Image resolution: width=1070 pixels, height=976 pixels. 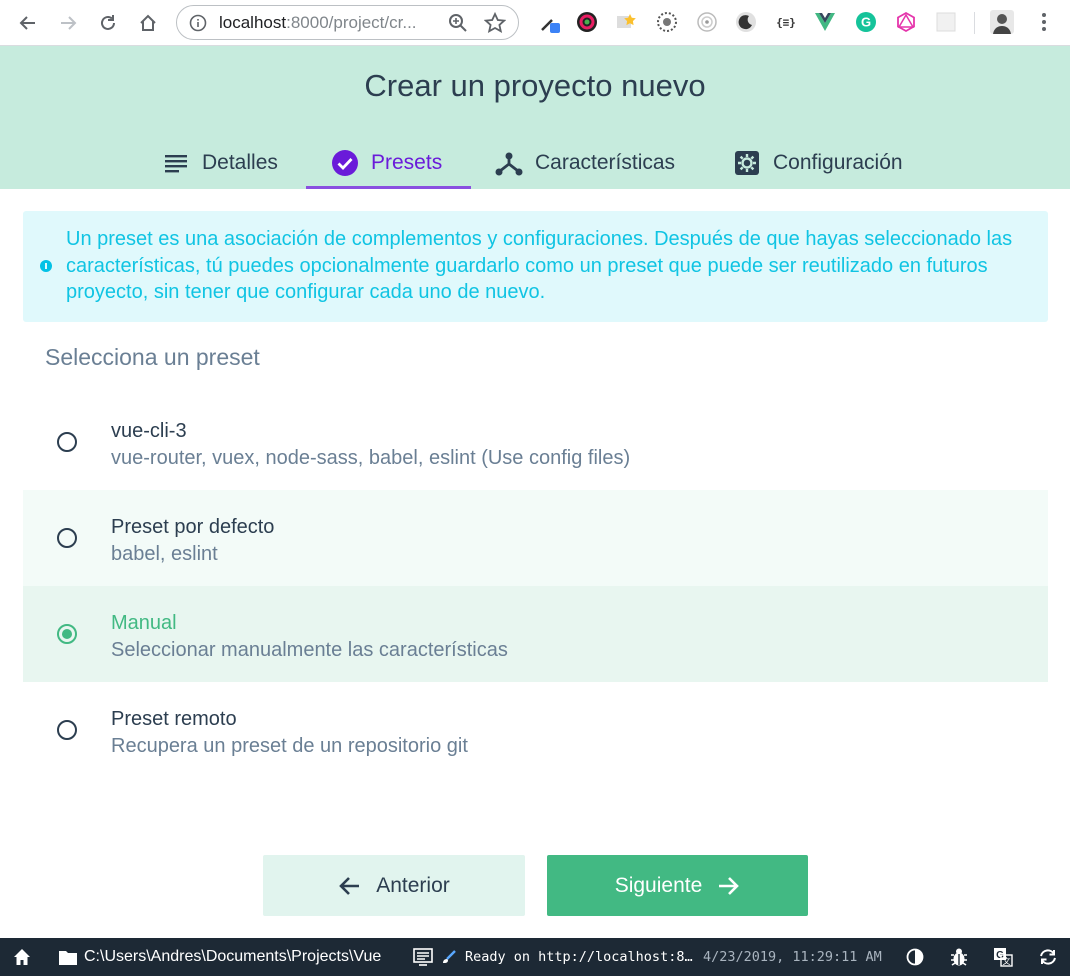 I want to click on radio-button-selected, so click(x=67, y=634).